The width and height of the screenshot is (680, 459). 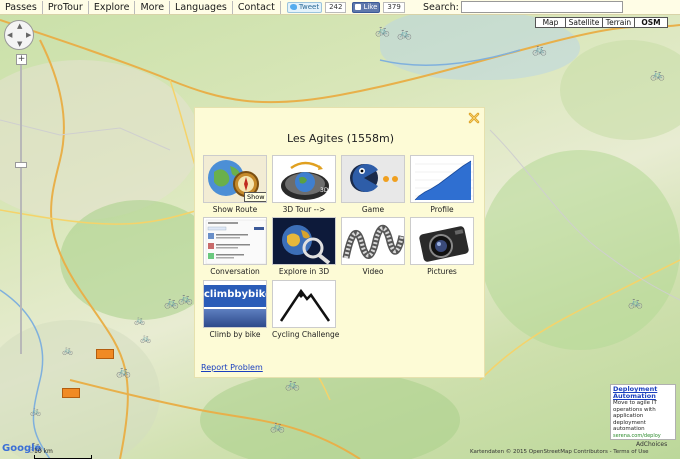 I want to click on film-strip-icon, so click(x=373, y=241).